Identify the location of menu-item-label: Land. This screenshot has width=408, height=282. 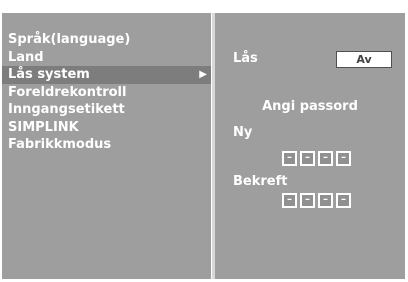
(26, 57).